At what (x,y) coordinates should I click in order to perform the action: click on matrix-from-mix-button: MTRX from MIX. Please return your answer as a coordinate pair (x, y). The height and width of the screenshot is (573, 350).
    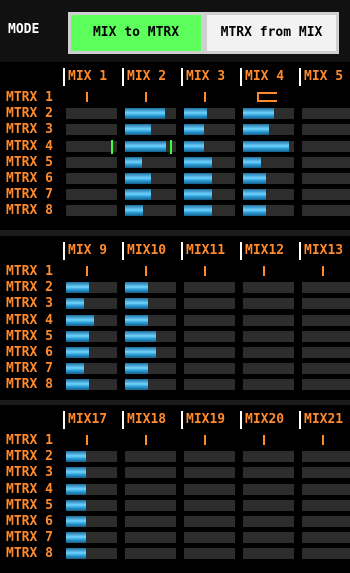
    Looking at the image, I should click on (271, 33).